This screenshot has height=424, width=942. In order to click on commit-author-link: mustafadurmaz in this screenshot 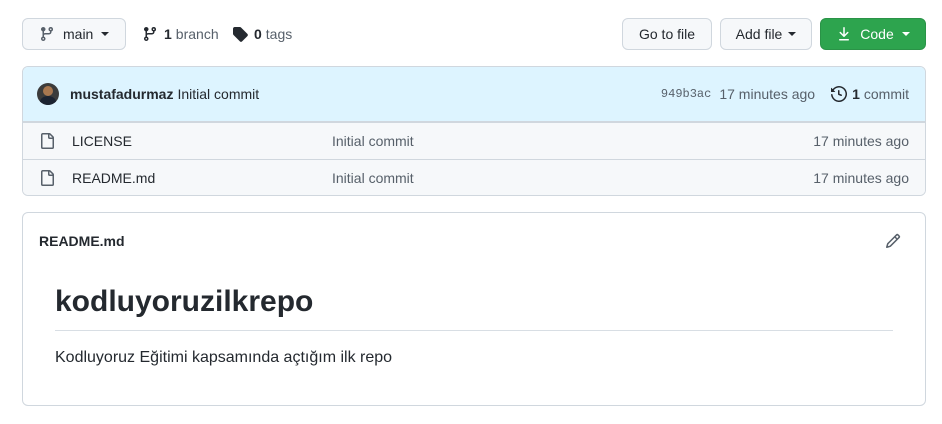, I will do `click(121, 94)`.